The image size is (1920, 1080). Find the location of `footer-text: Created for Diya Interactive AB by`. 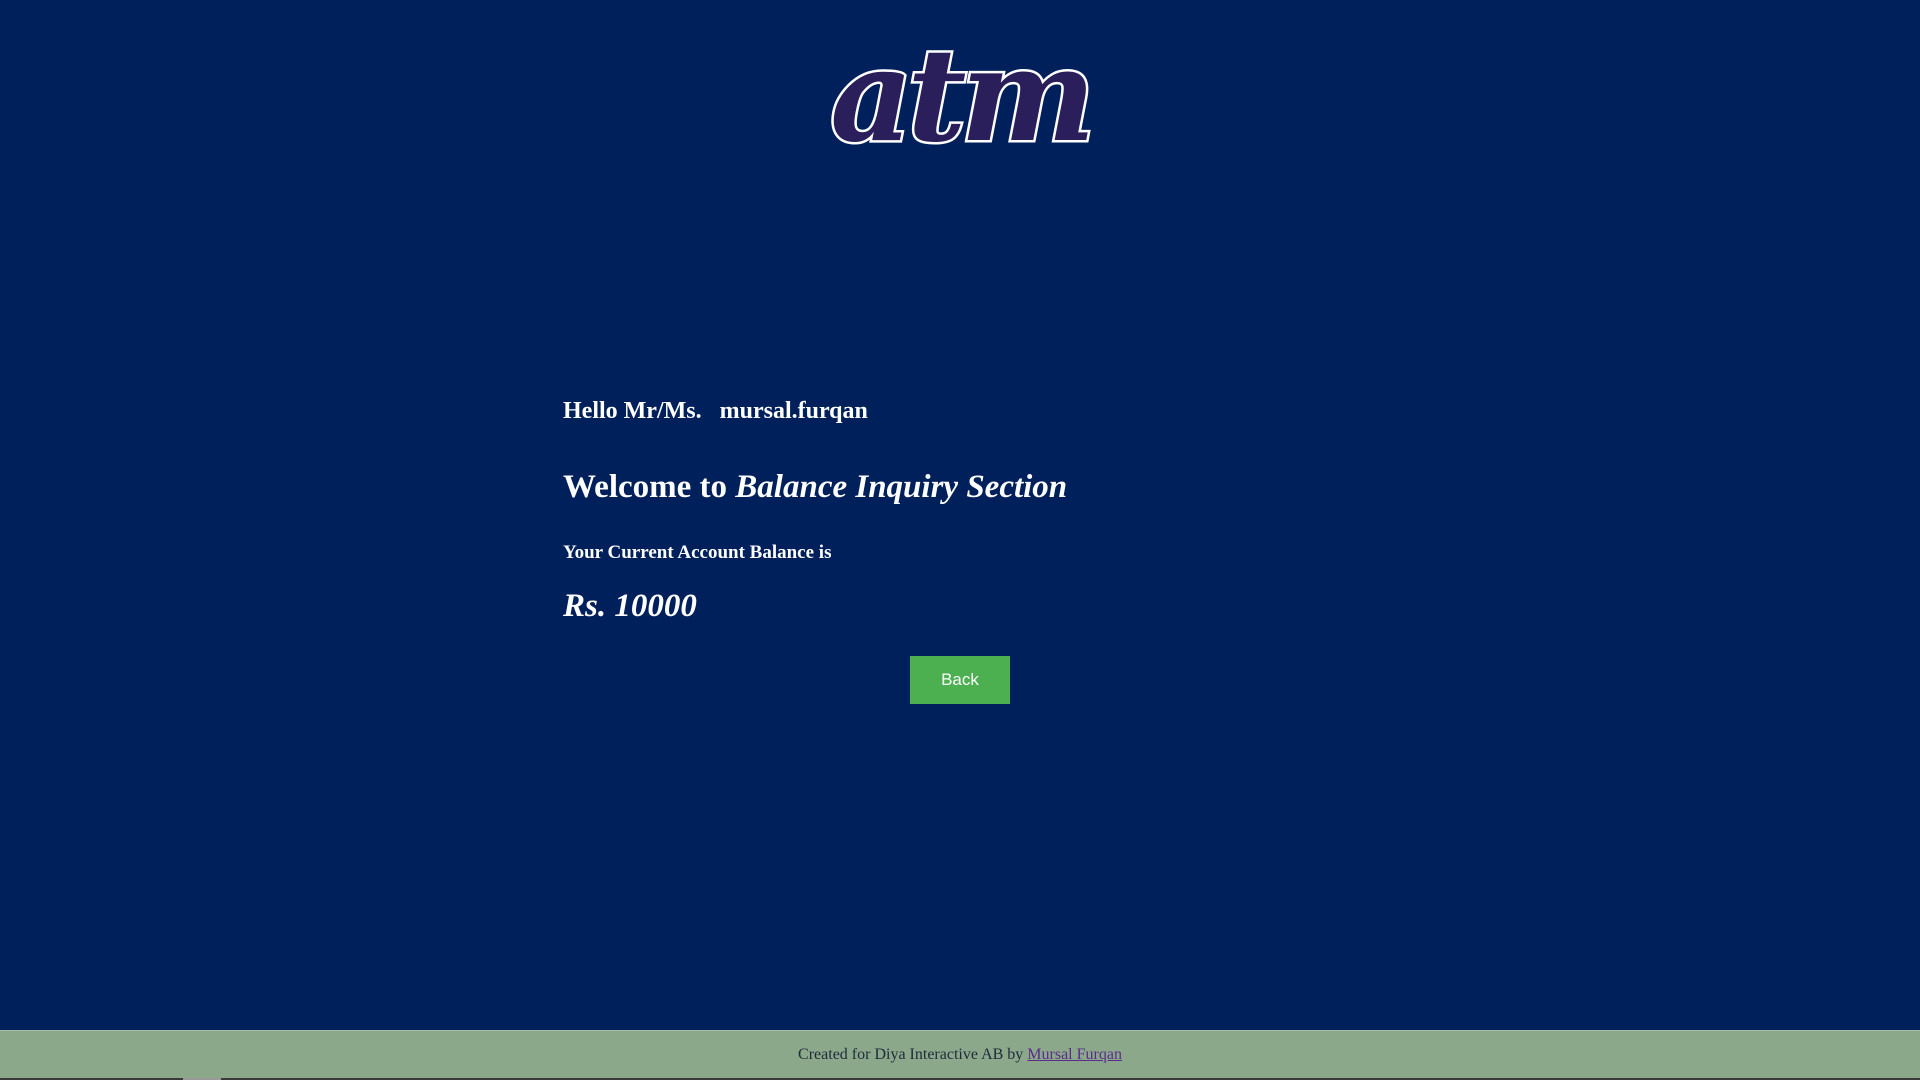

footer-text: Created for Diya Interactive AB by is located at coordinates (911, 1054).